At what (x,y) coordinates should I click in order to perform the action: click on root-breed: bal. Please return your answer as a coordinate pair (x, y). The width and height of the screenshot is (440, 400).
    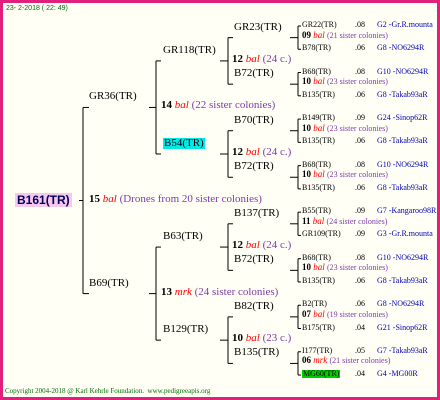
    Looking at the image, I should click on (109, 198).